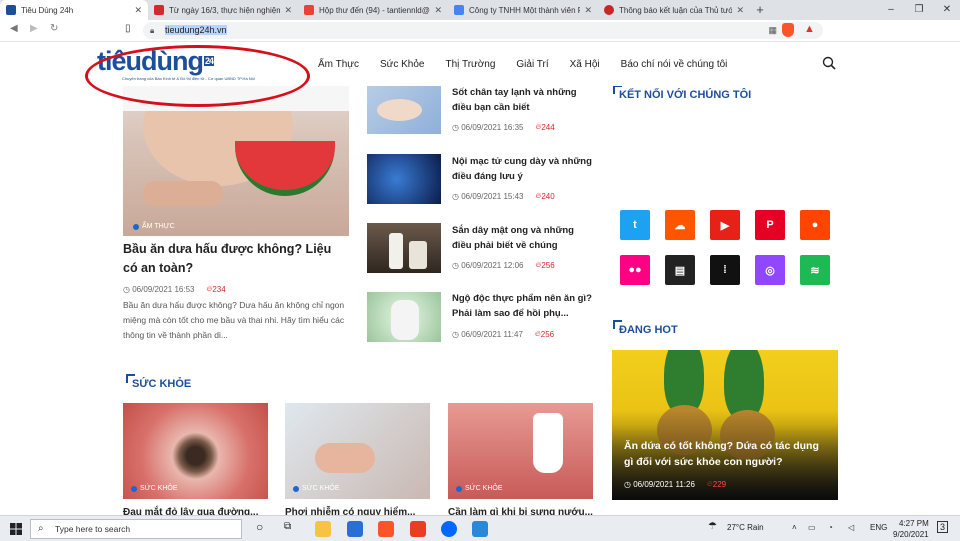  I want to click on tray-chevron-icon: ˄, so click(794, 527).